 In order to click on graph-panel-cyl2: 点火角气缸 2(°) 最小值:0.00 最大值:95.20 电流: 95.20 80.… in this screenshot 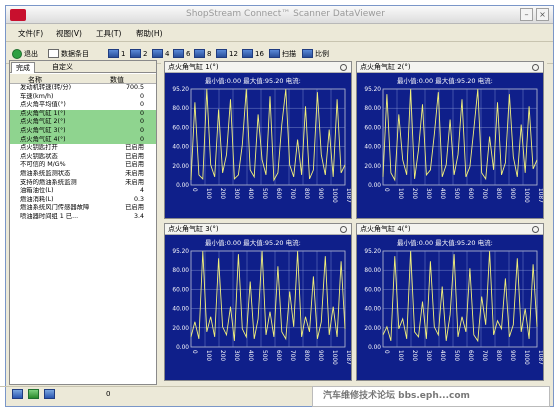, I will do `click(450, 140)`.